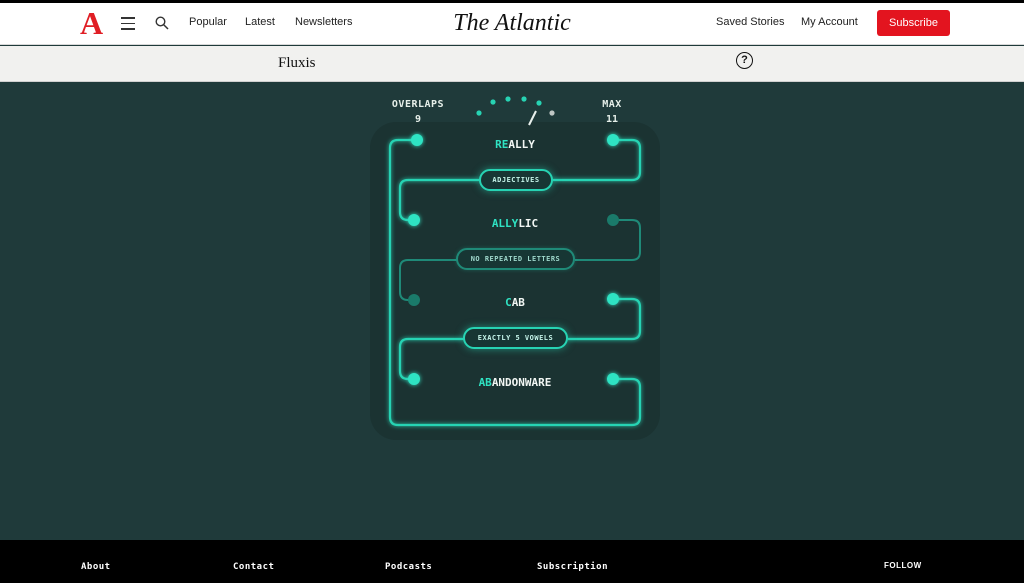 The height and width of the screenshot is (583, 1024). Describe the element at coordinates (913, 23) in the screenshot. I see `subscribe-button: Subscribe` at that location.